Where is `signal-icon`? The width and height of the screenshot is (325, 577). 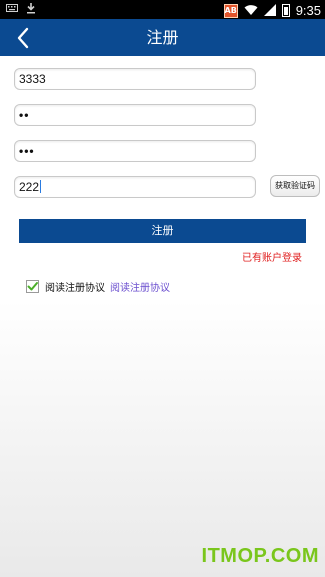
signal-icon is located at coordinates (269, 10).